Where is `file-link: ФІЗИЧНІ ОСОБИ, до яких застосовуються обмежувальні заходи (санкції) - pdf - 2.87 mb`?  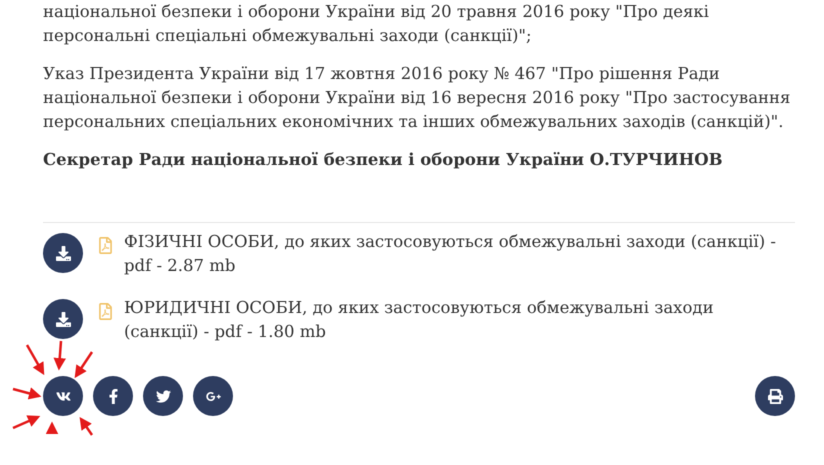
file-link: ФІЗИЧНІ ОСОБИ, до яких застосовуються обмежувальні заходи (санкції) - pdf - 2.87 mb is located at coordinates (458, 254).